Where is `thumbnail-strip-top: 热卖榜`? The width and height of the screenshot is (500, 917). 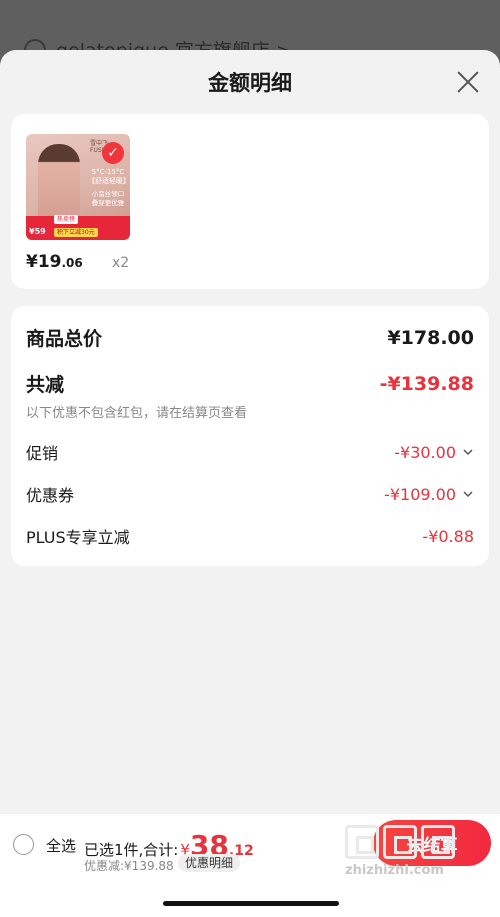 thumbnail-strip-top: 热卖榜 is located at coordinates (66, 219).